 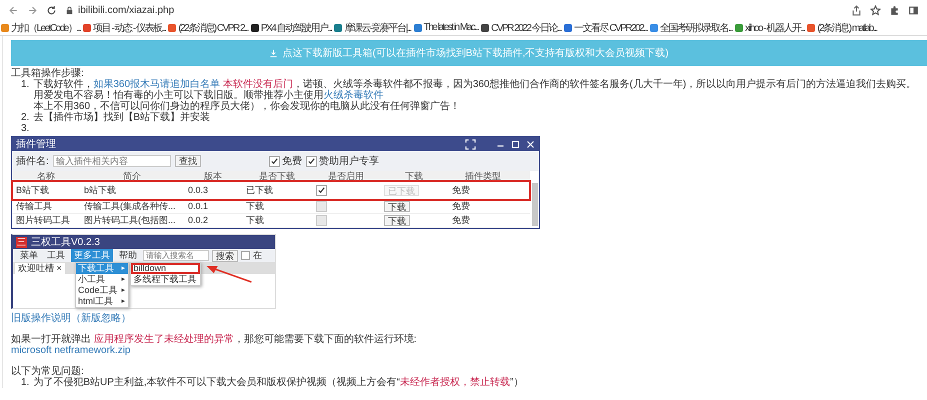 What do you see at coordinates (470, 144) in the screenshot?
I see `fullscreen-icon` at bounding box center [470, 144].